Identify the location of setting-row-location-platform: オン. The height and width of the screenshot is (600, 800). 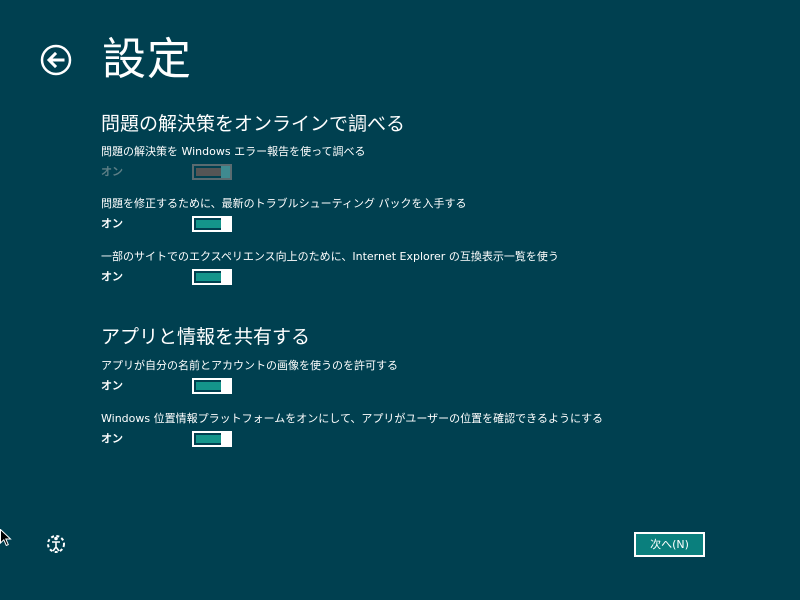
(171, 439).